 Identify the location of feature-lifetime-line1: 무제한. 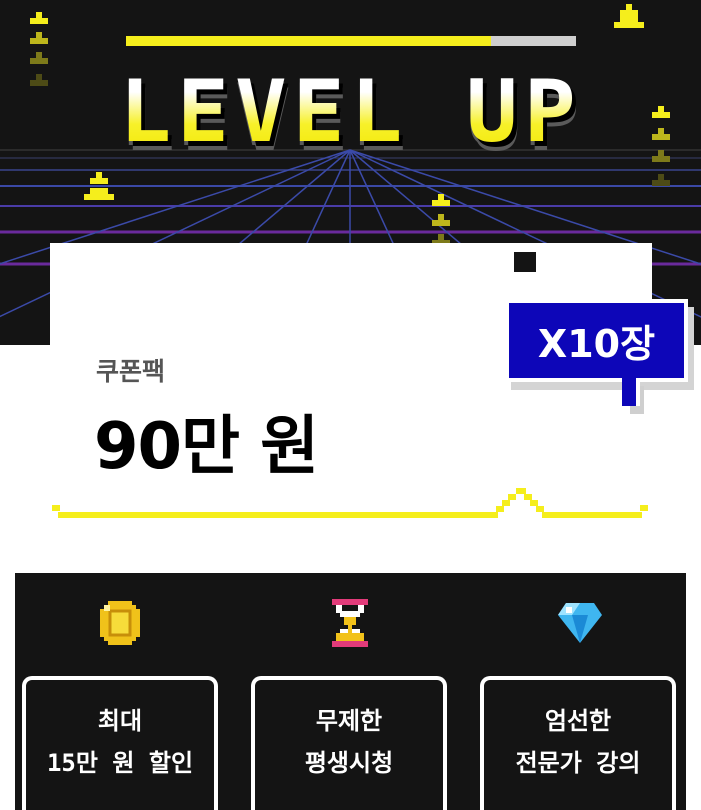
(349, 721).